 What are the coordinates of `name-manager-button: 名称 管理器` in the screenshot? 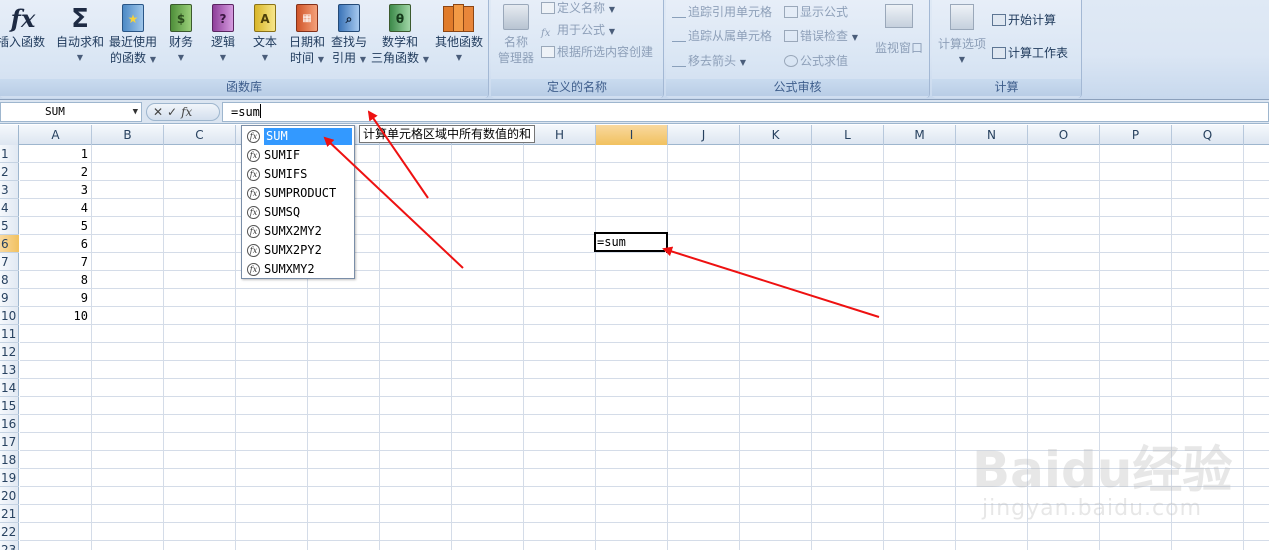 It's located at (516, 35).